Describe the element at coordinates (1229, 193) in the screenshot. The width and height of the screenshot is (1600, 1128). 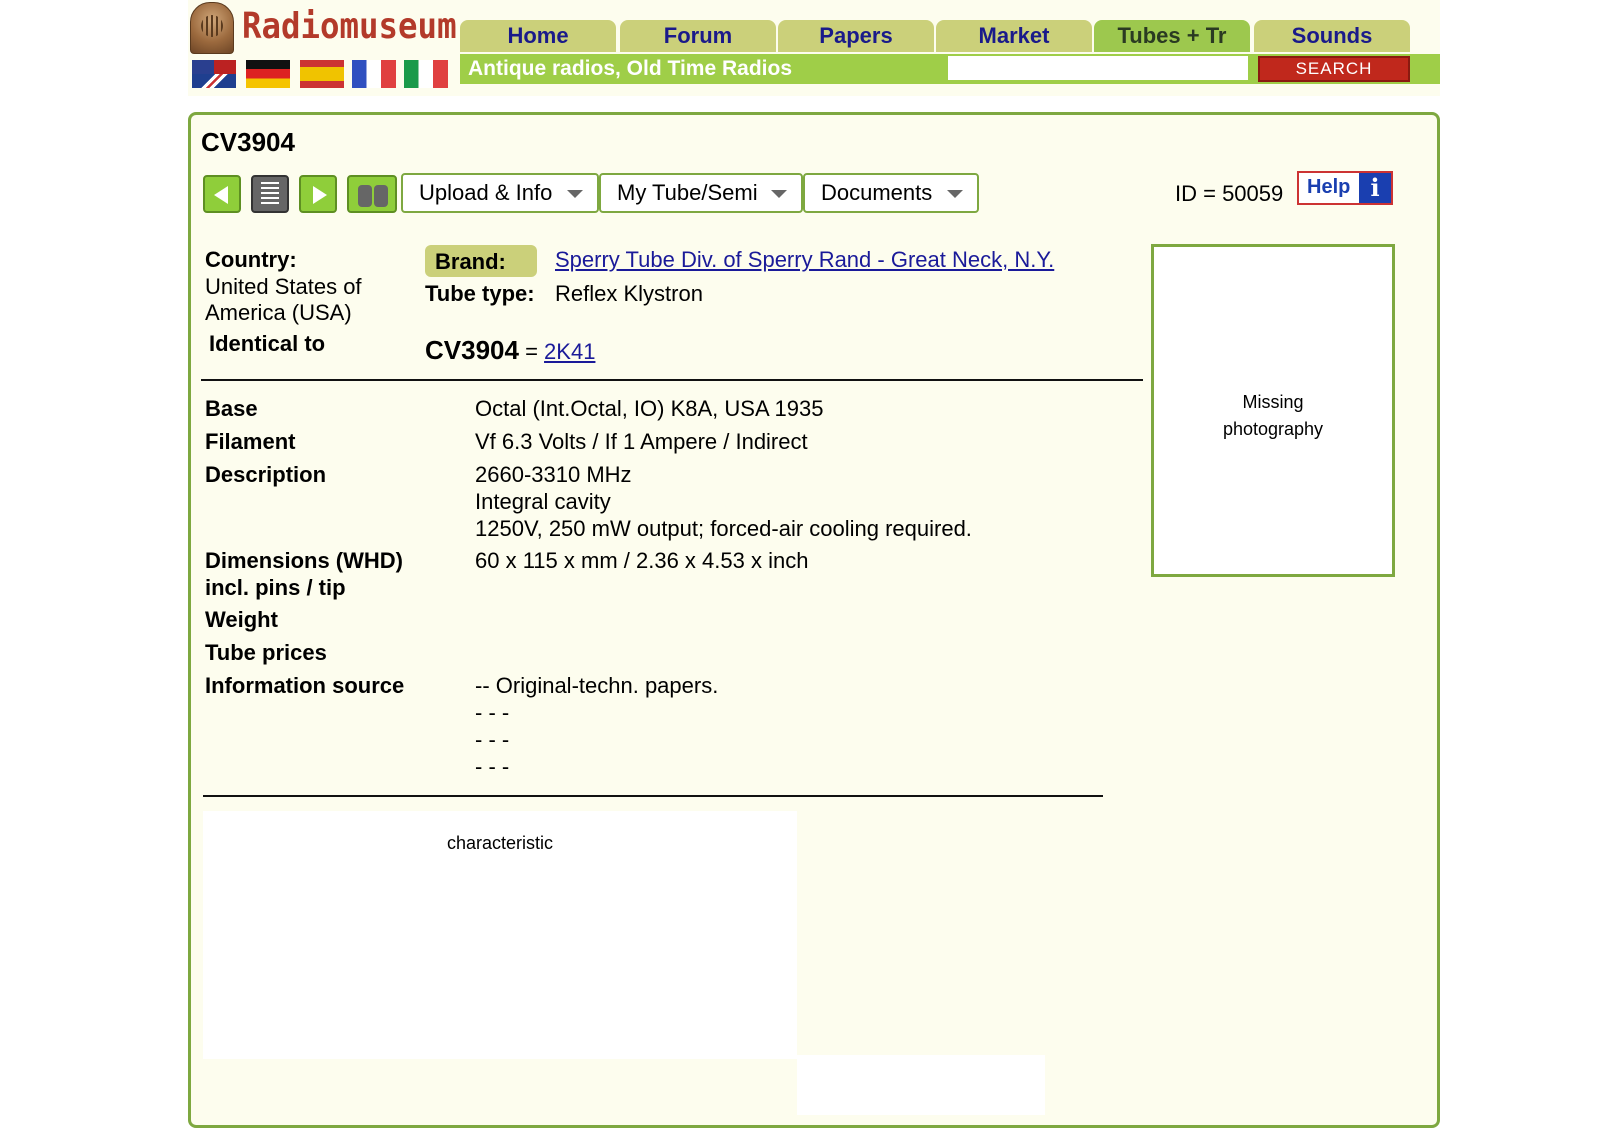
I see `record-id: ID = 50059` at that location.